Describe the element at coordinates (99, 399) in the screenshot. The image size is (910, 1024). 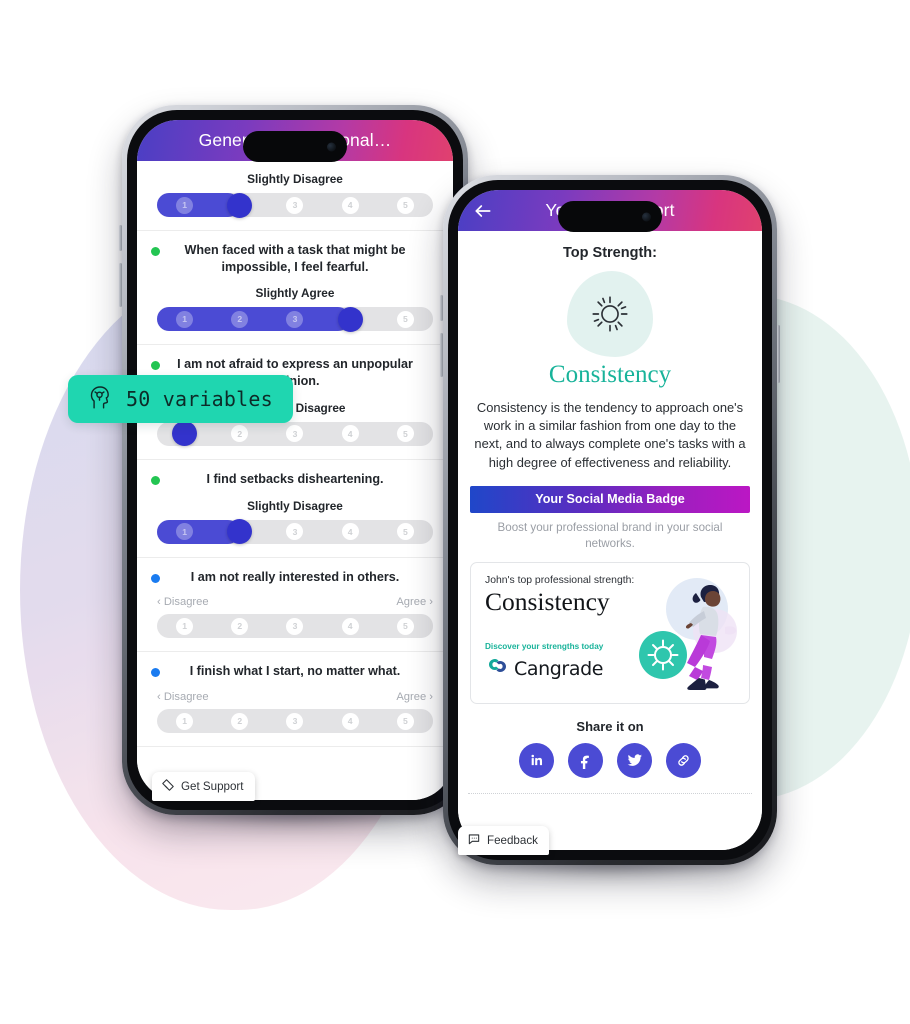
I see `head-brain-icon` at that location.